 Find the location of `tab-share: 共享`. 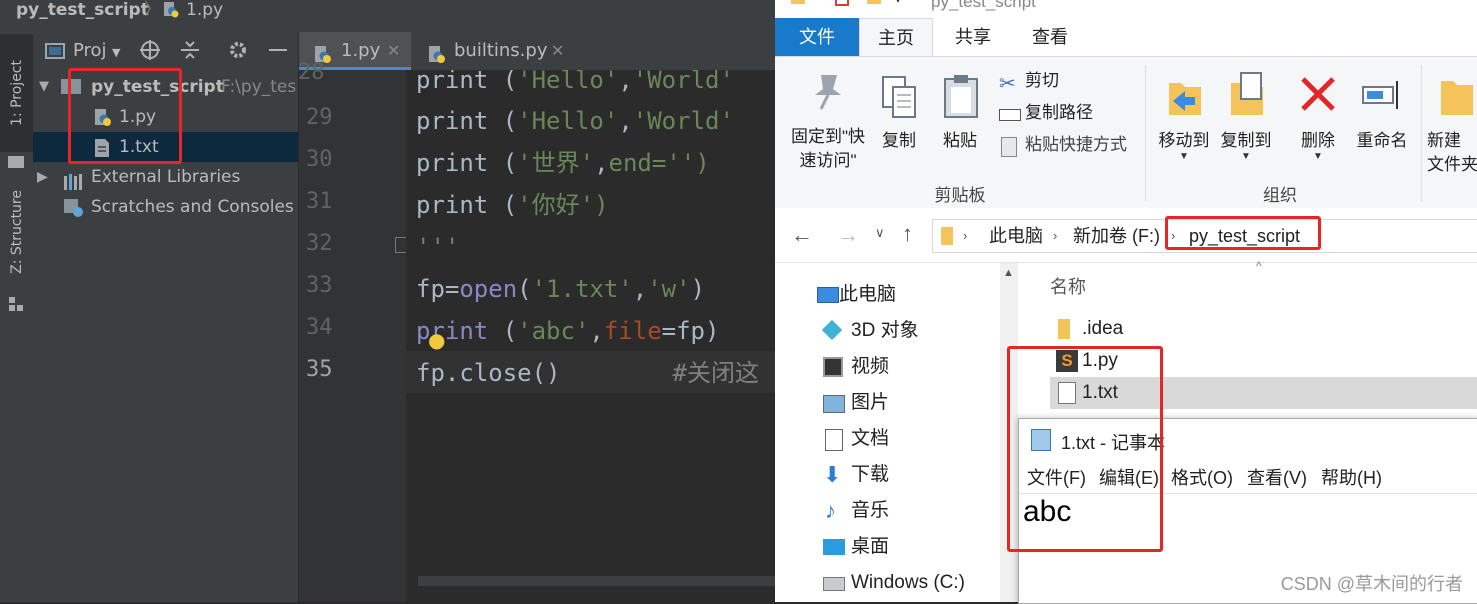

tab-share: 共享 is located at coordinates (973, 37).